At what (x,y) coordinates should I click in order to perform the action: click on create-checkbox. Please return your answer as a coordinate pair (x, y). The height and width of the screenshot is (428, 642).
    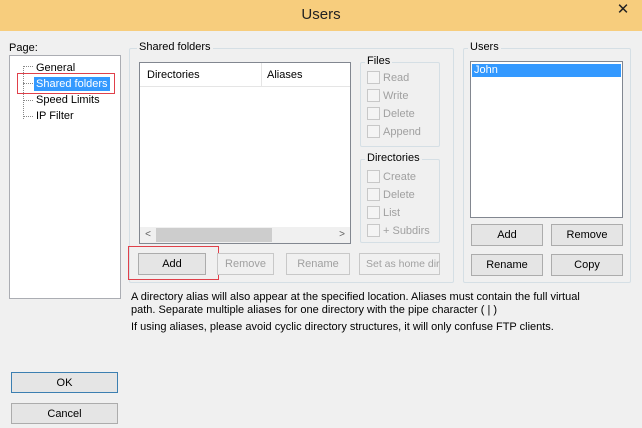
    Looking at the image, I should click on (373, 176).